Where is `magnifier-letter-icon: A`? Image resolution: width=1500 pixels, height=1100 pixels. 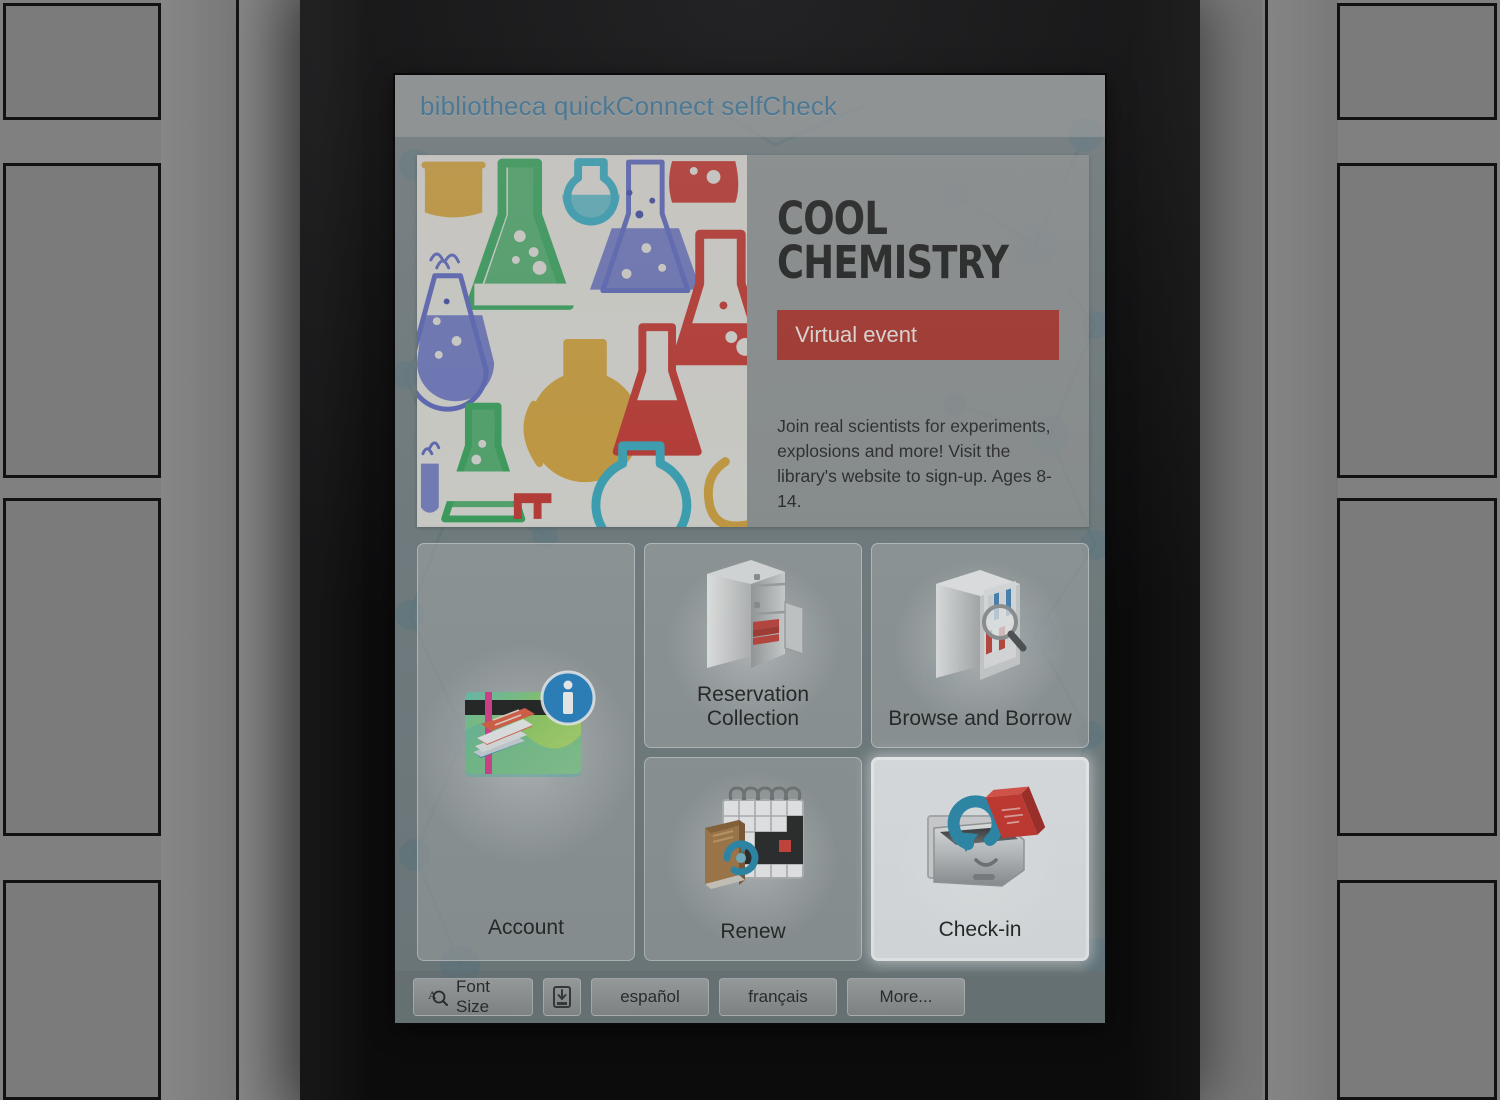 magnifier-letter-icon: A is located at coordinates (438, 997).